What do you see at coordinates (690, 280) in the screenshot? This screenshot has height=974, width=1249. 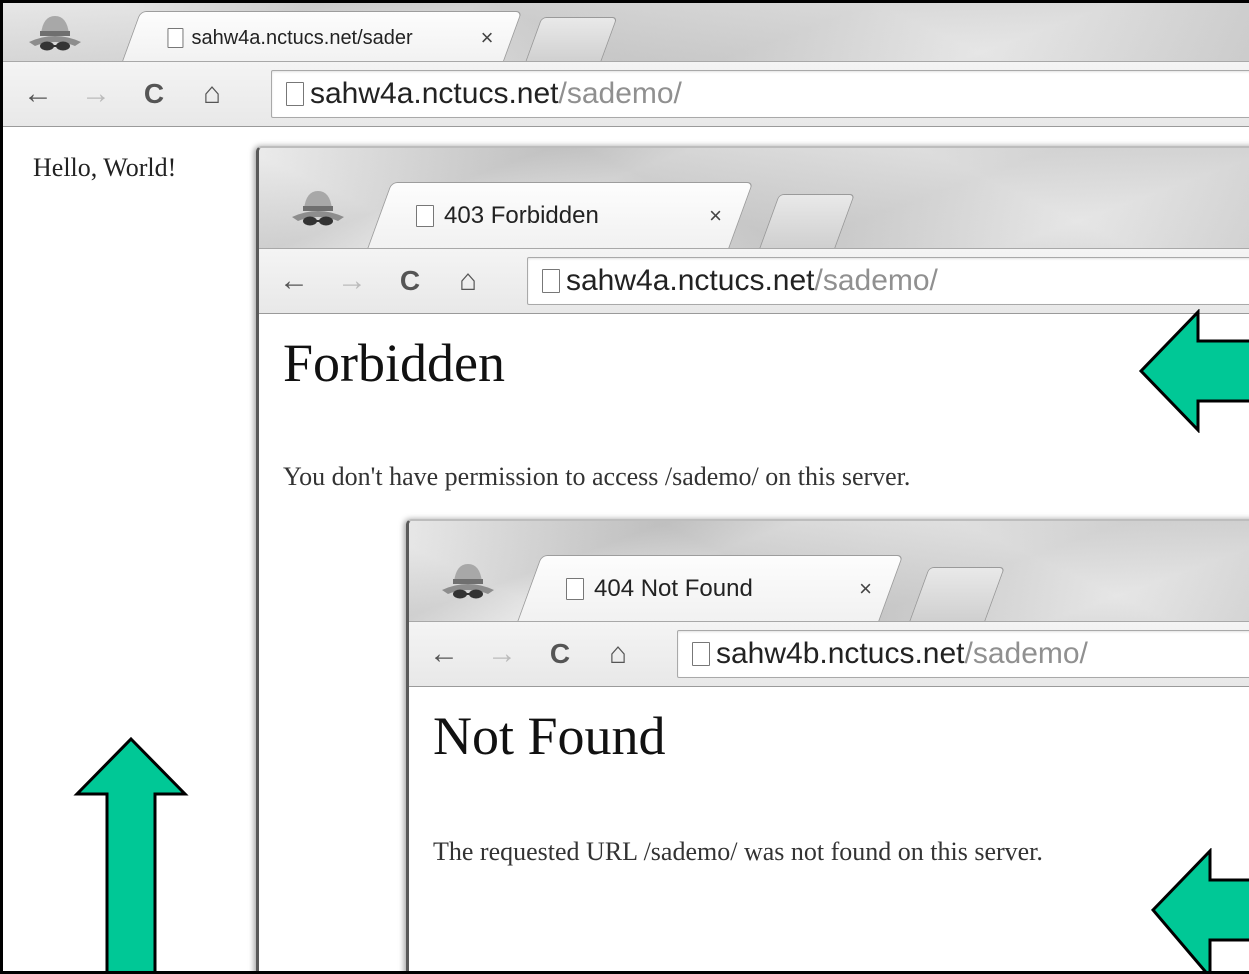 I see `middle-url-host: sahw4a.nctucs.net` at bounding box center [690, 280].